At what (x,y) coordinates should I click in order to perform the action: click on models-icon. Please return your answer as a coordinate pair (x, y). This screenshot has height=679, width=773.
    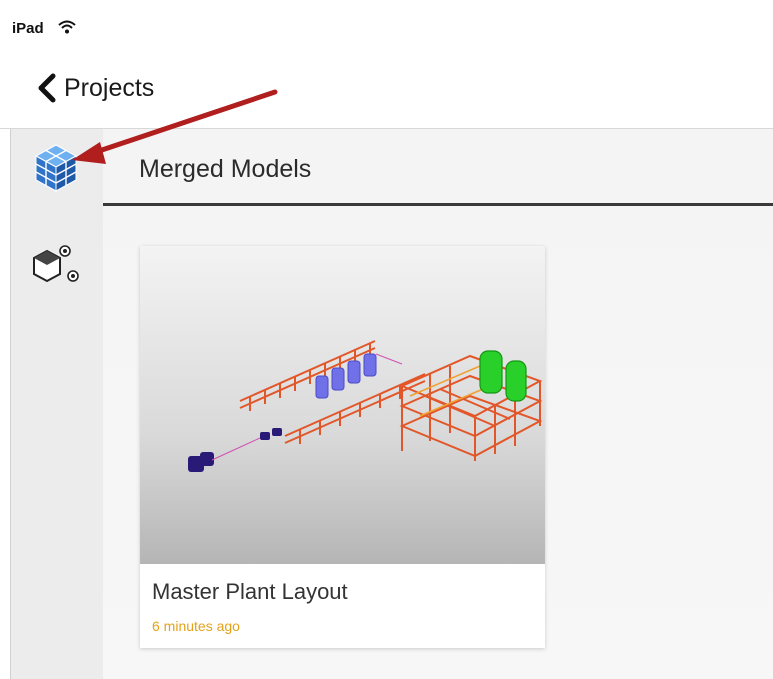
    Looking at the image, I should click on (56, 268).